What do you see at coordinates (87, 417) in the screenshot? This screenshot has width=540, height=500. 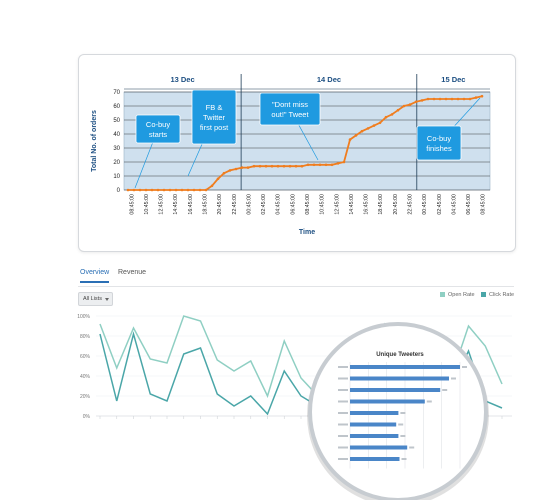 I see `y-tick-label: 0%` at bounding box center [87, 417].